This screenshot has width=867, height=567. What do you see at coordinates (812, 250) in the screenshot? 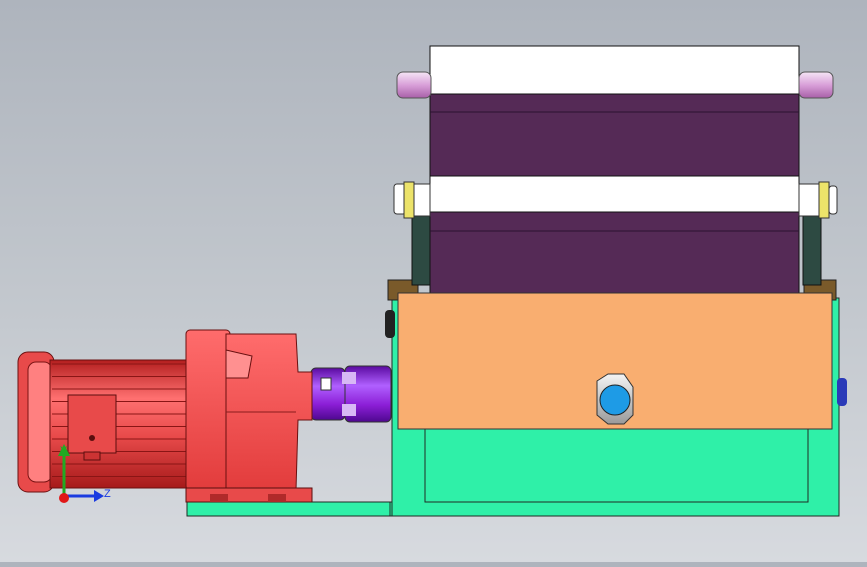
I see `bracket-right-arm` at bounding box center [812, 250].